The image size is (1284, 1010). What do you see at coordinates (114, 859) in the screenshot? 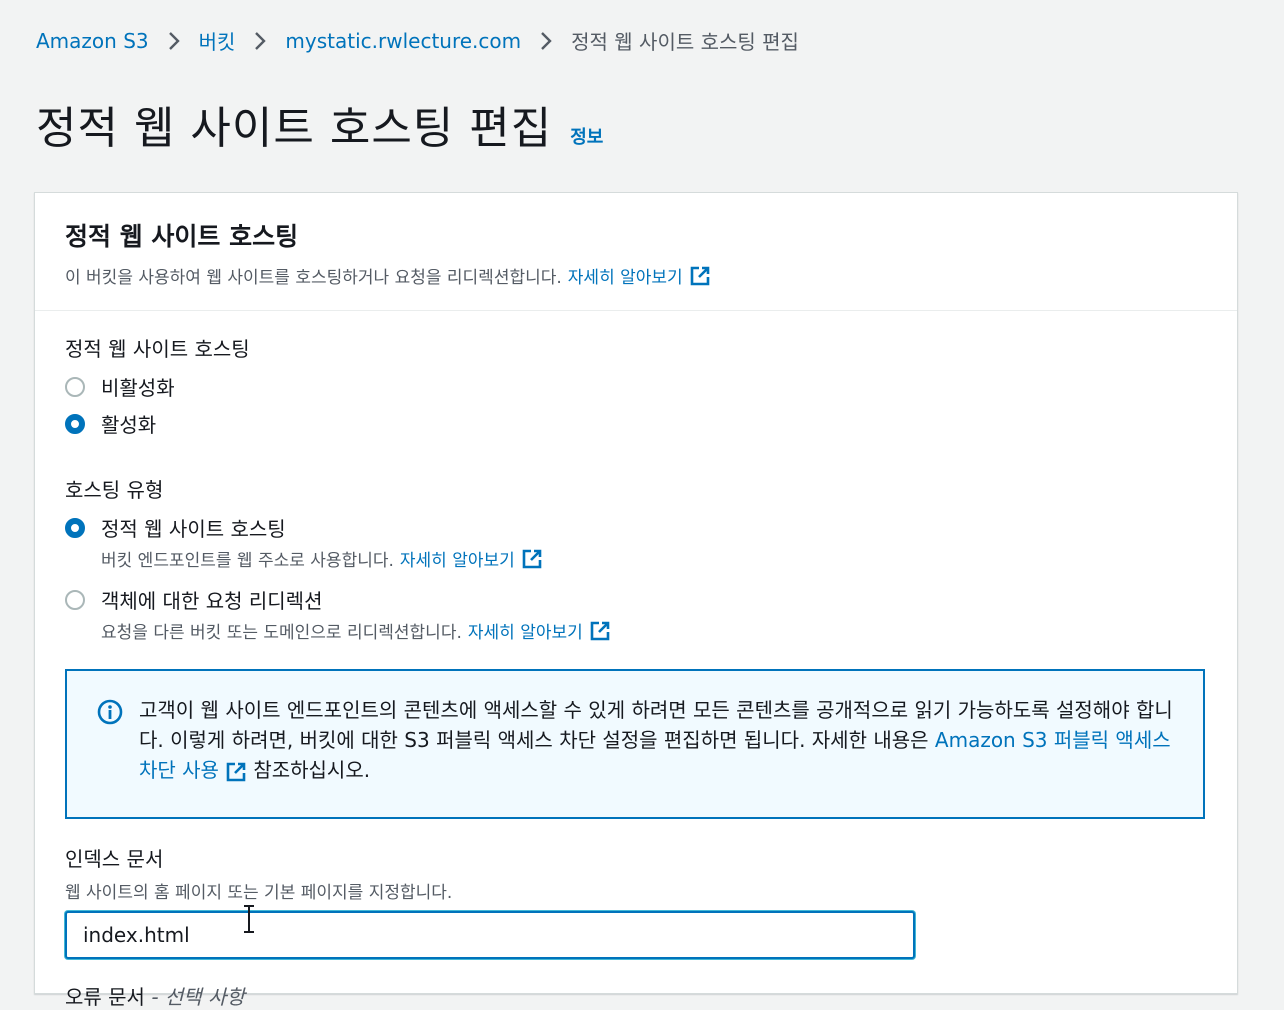
I see `index-document-label: 인덱스 문서` at bounding box center [114, 859].